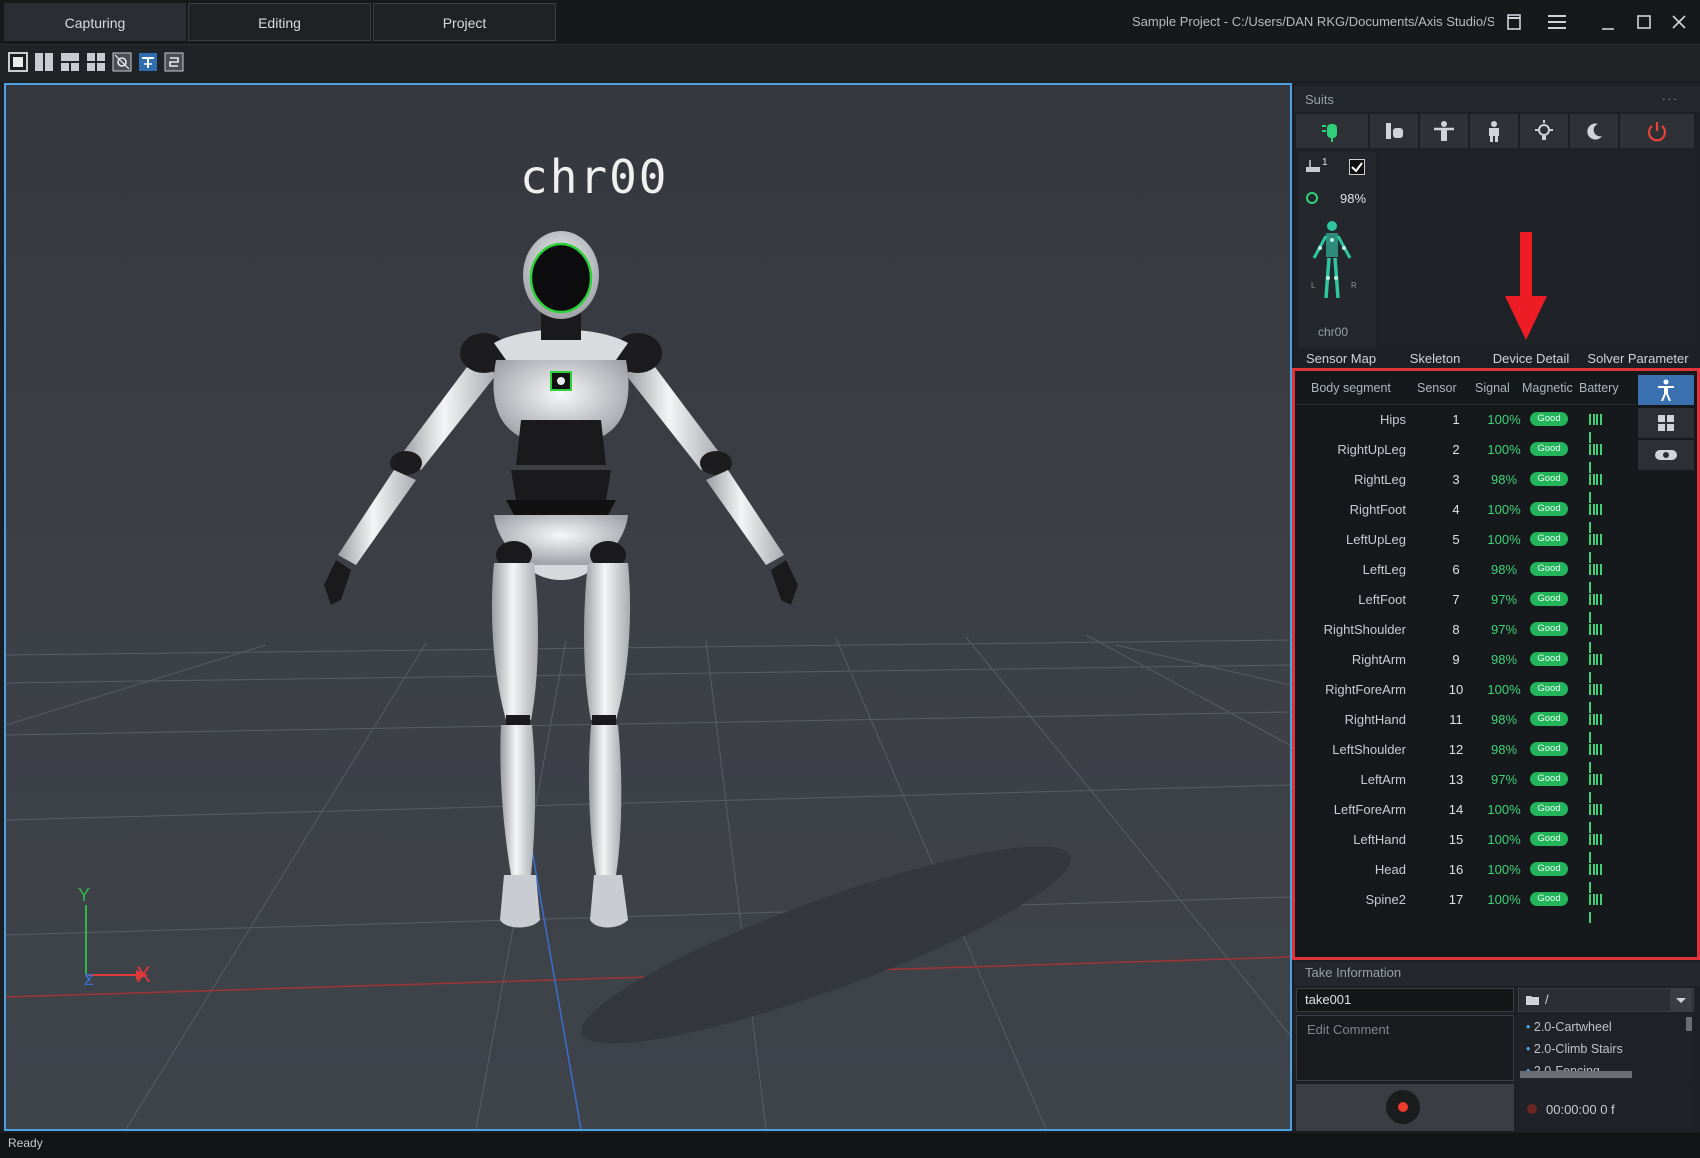  Describe the element at coordinates (1492, 388) in the screenshot. I see `header-signal: Signal` at that location.